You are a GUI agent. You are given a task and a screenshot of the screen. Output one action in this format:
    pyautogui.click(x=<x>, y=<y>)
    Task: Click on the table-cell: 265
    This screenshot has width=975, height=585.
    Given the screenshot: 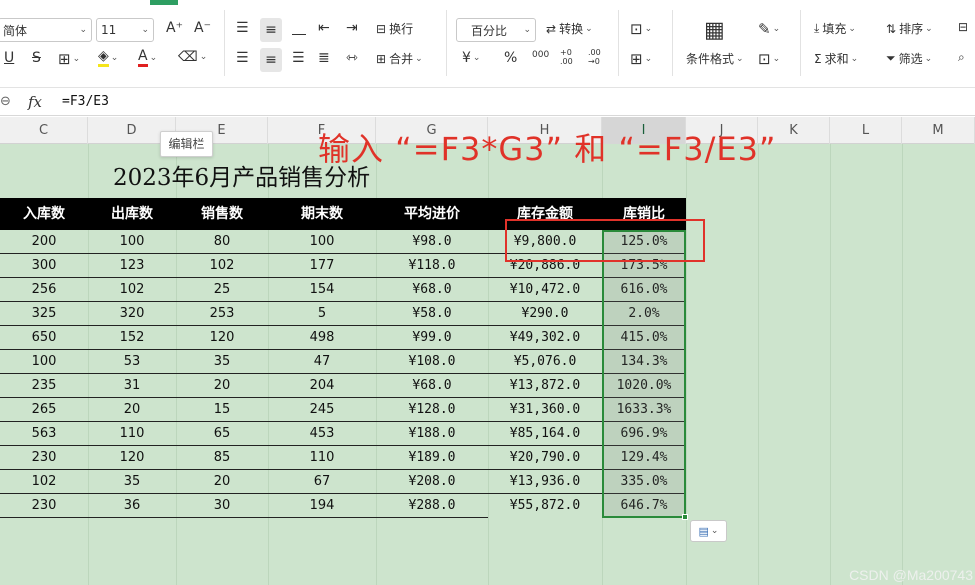 What is the action you would take?
    pyautogui.click(x=44, y=410)
    